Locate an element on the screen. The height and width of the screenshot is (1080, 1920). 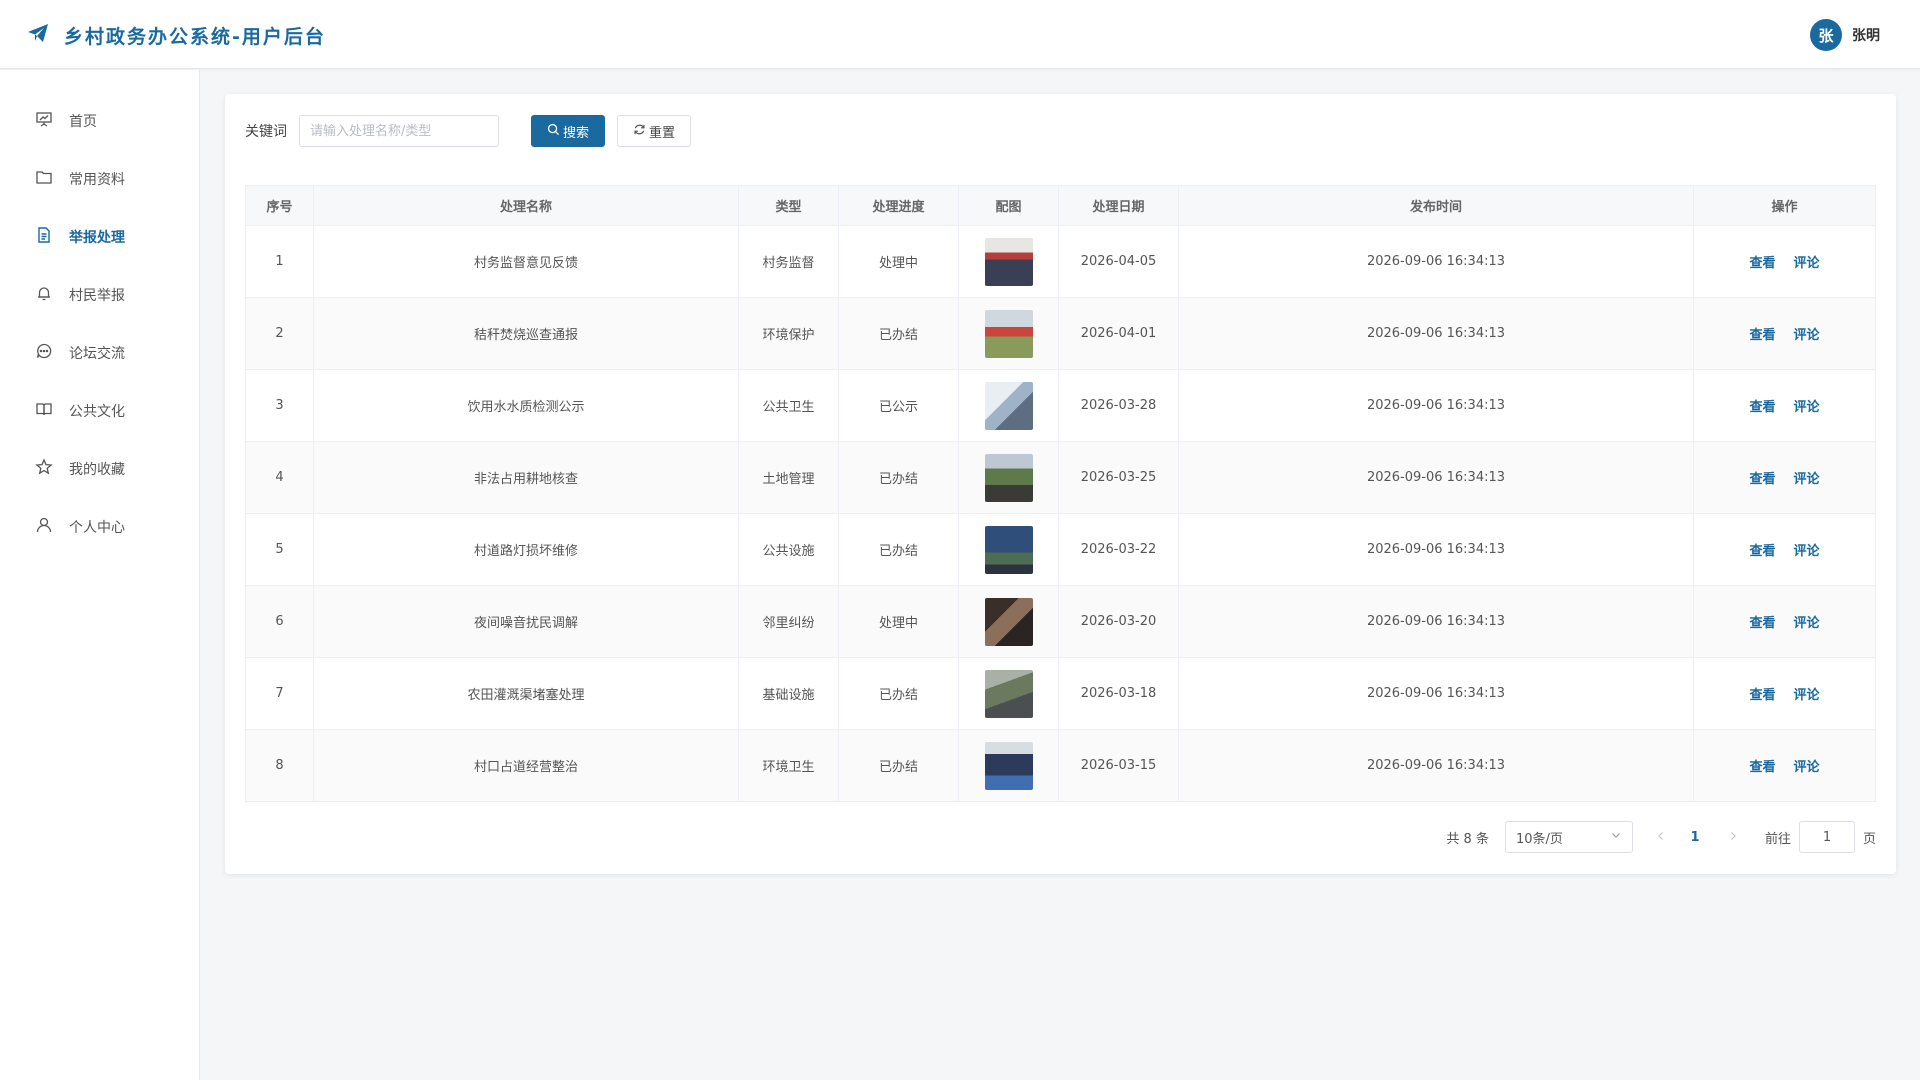
user-menu: 张 张明 is located at coordinates (1845, 35).